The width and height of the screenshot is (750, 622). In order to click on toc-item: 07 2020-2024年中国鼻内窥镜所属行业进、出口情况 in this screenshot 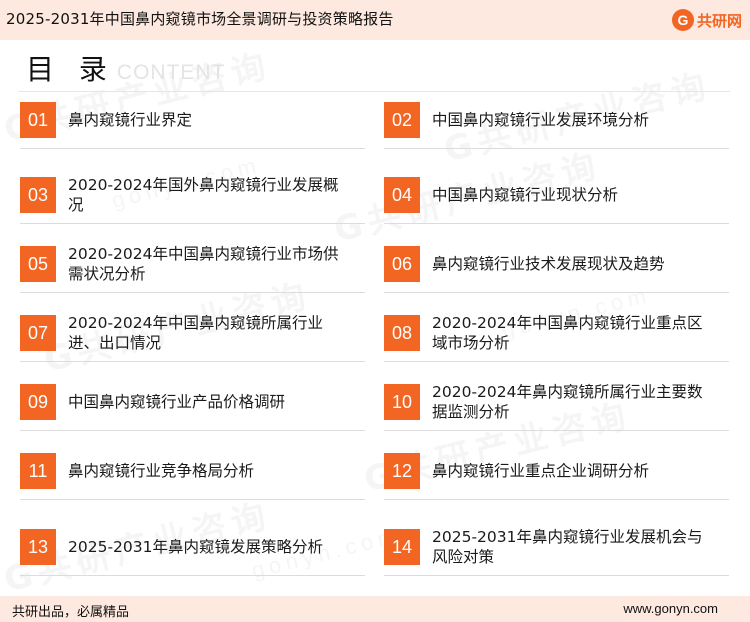, I will do `click(192, 333)`.